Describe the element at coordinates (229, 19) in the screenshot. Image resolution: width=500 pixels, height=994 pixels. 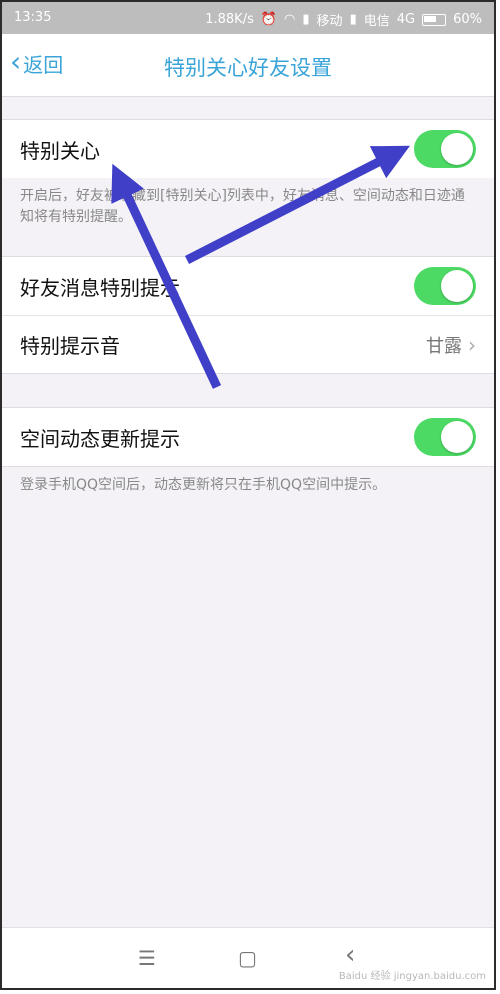
I see `network-speed: 1.88K/s` at that location.